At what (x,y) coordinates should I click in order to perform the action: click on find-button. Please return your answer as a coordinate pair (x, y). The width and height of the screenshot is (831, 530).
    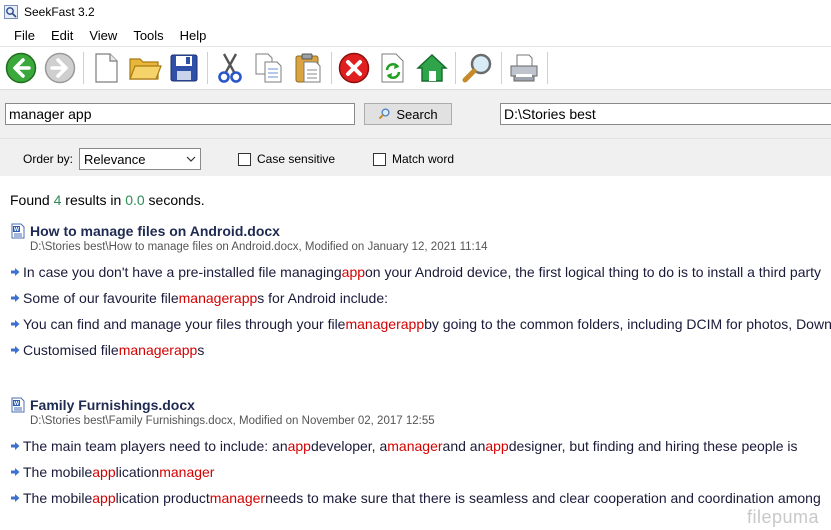
    Looking at the image, I should click on (478, 68).